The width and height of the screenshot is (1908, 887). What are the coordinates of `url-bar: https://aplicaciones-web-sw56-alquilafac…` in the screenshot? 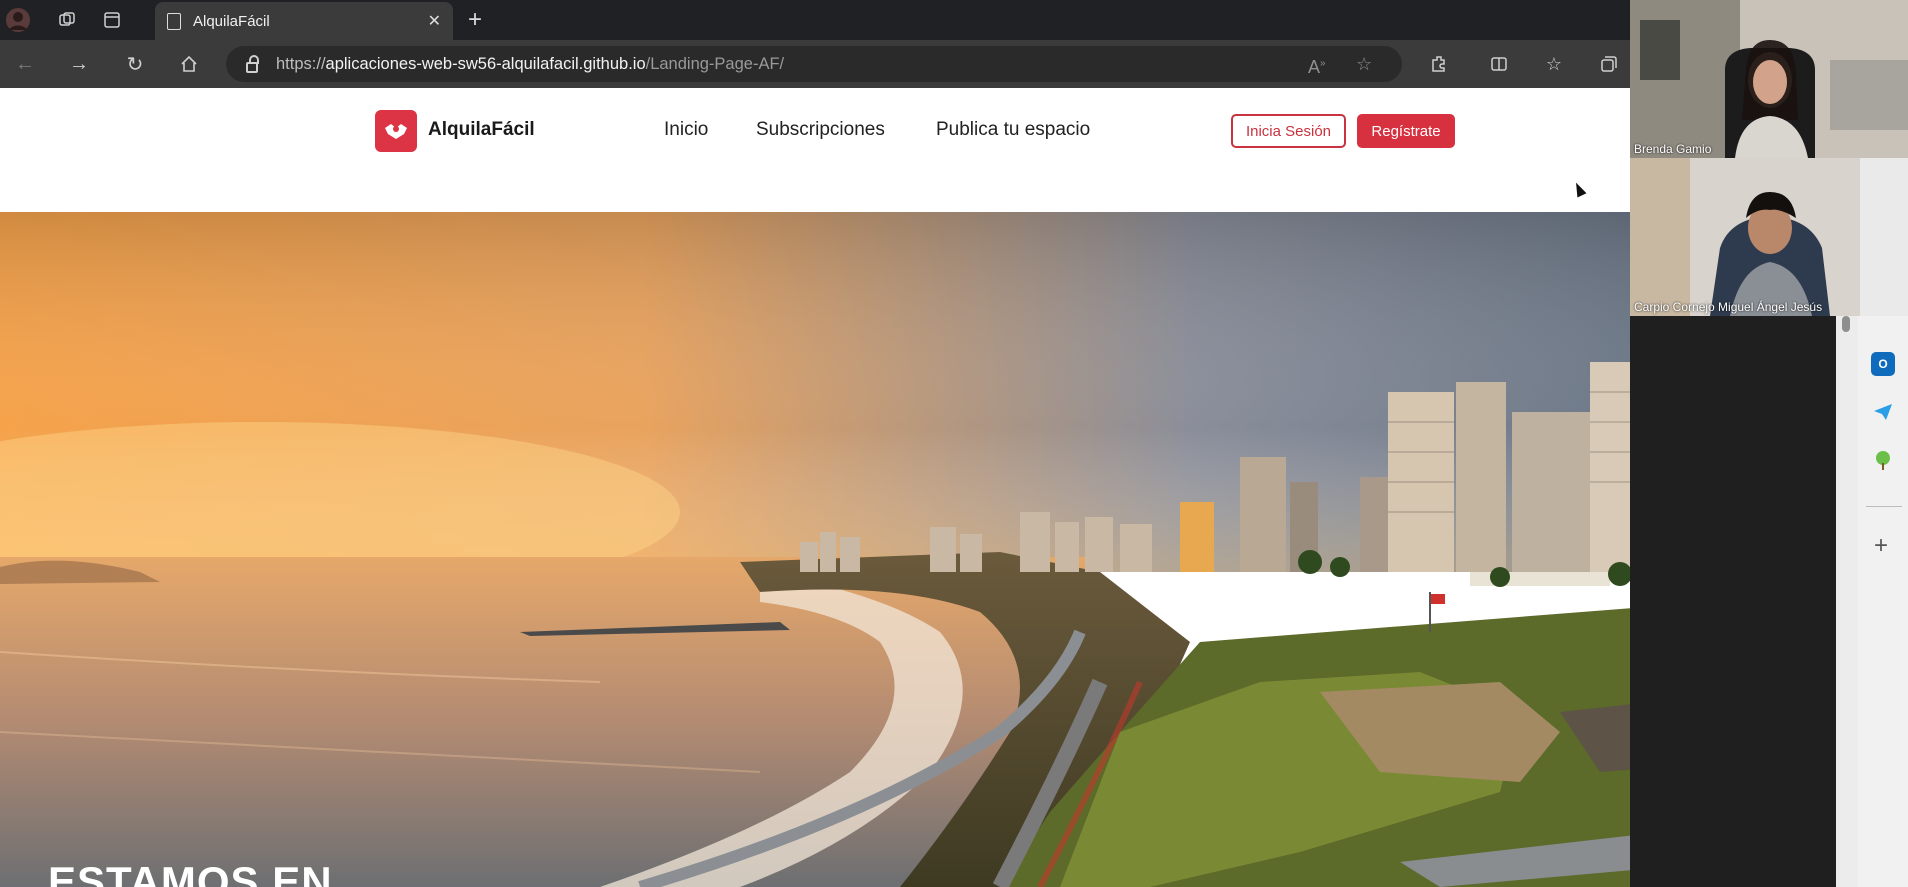 It's located at (814, 64).